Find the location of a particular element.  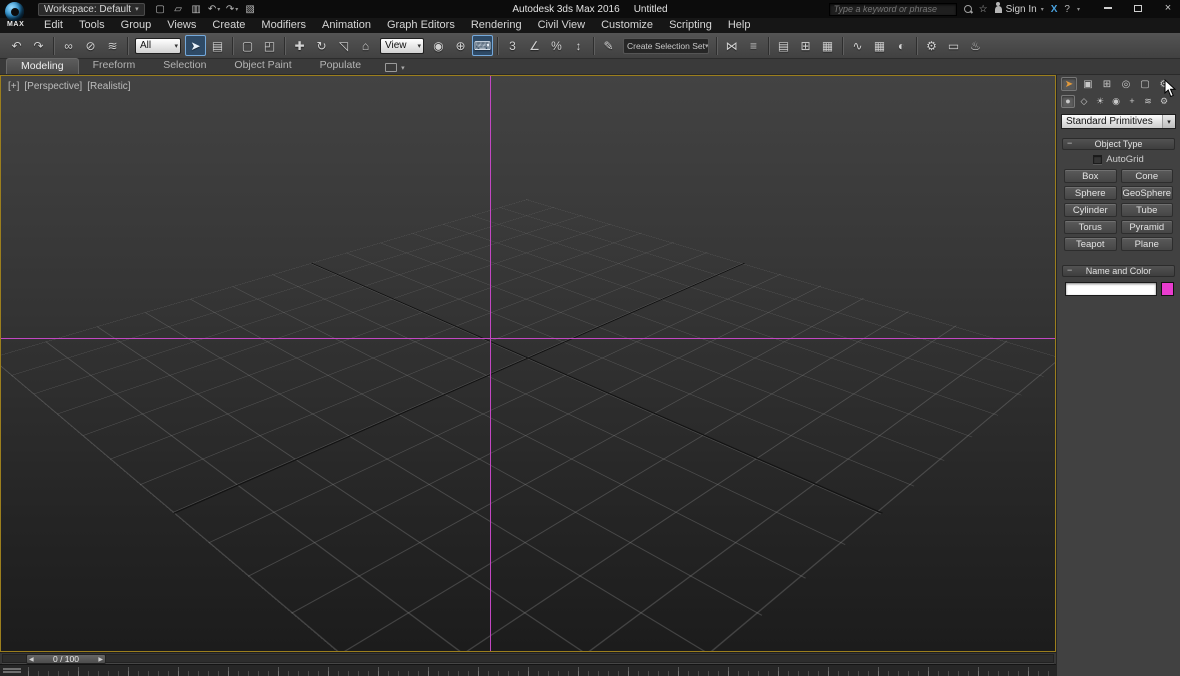

menu-item-group: Group is located at coordinates (136, 25).